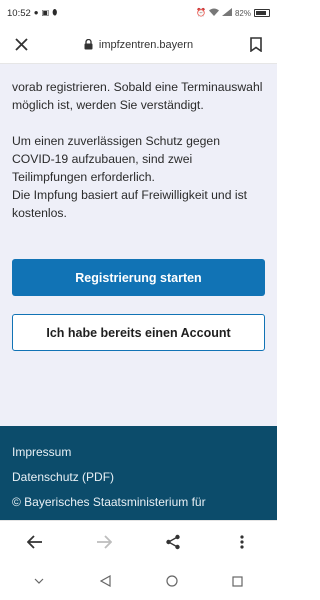 This screenshot has height=600, width=320. I want to click on notification-icon: ●, so click(36, 12).